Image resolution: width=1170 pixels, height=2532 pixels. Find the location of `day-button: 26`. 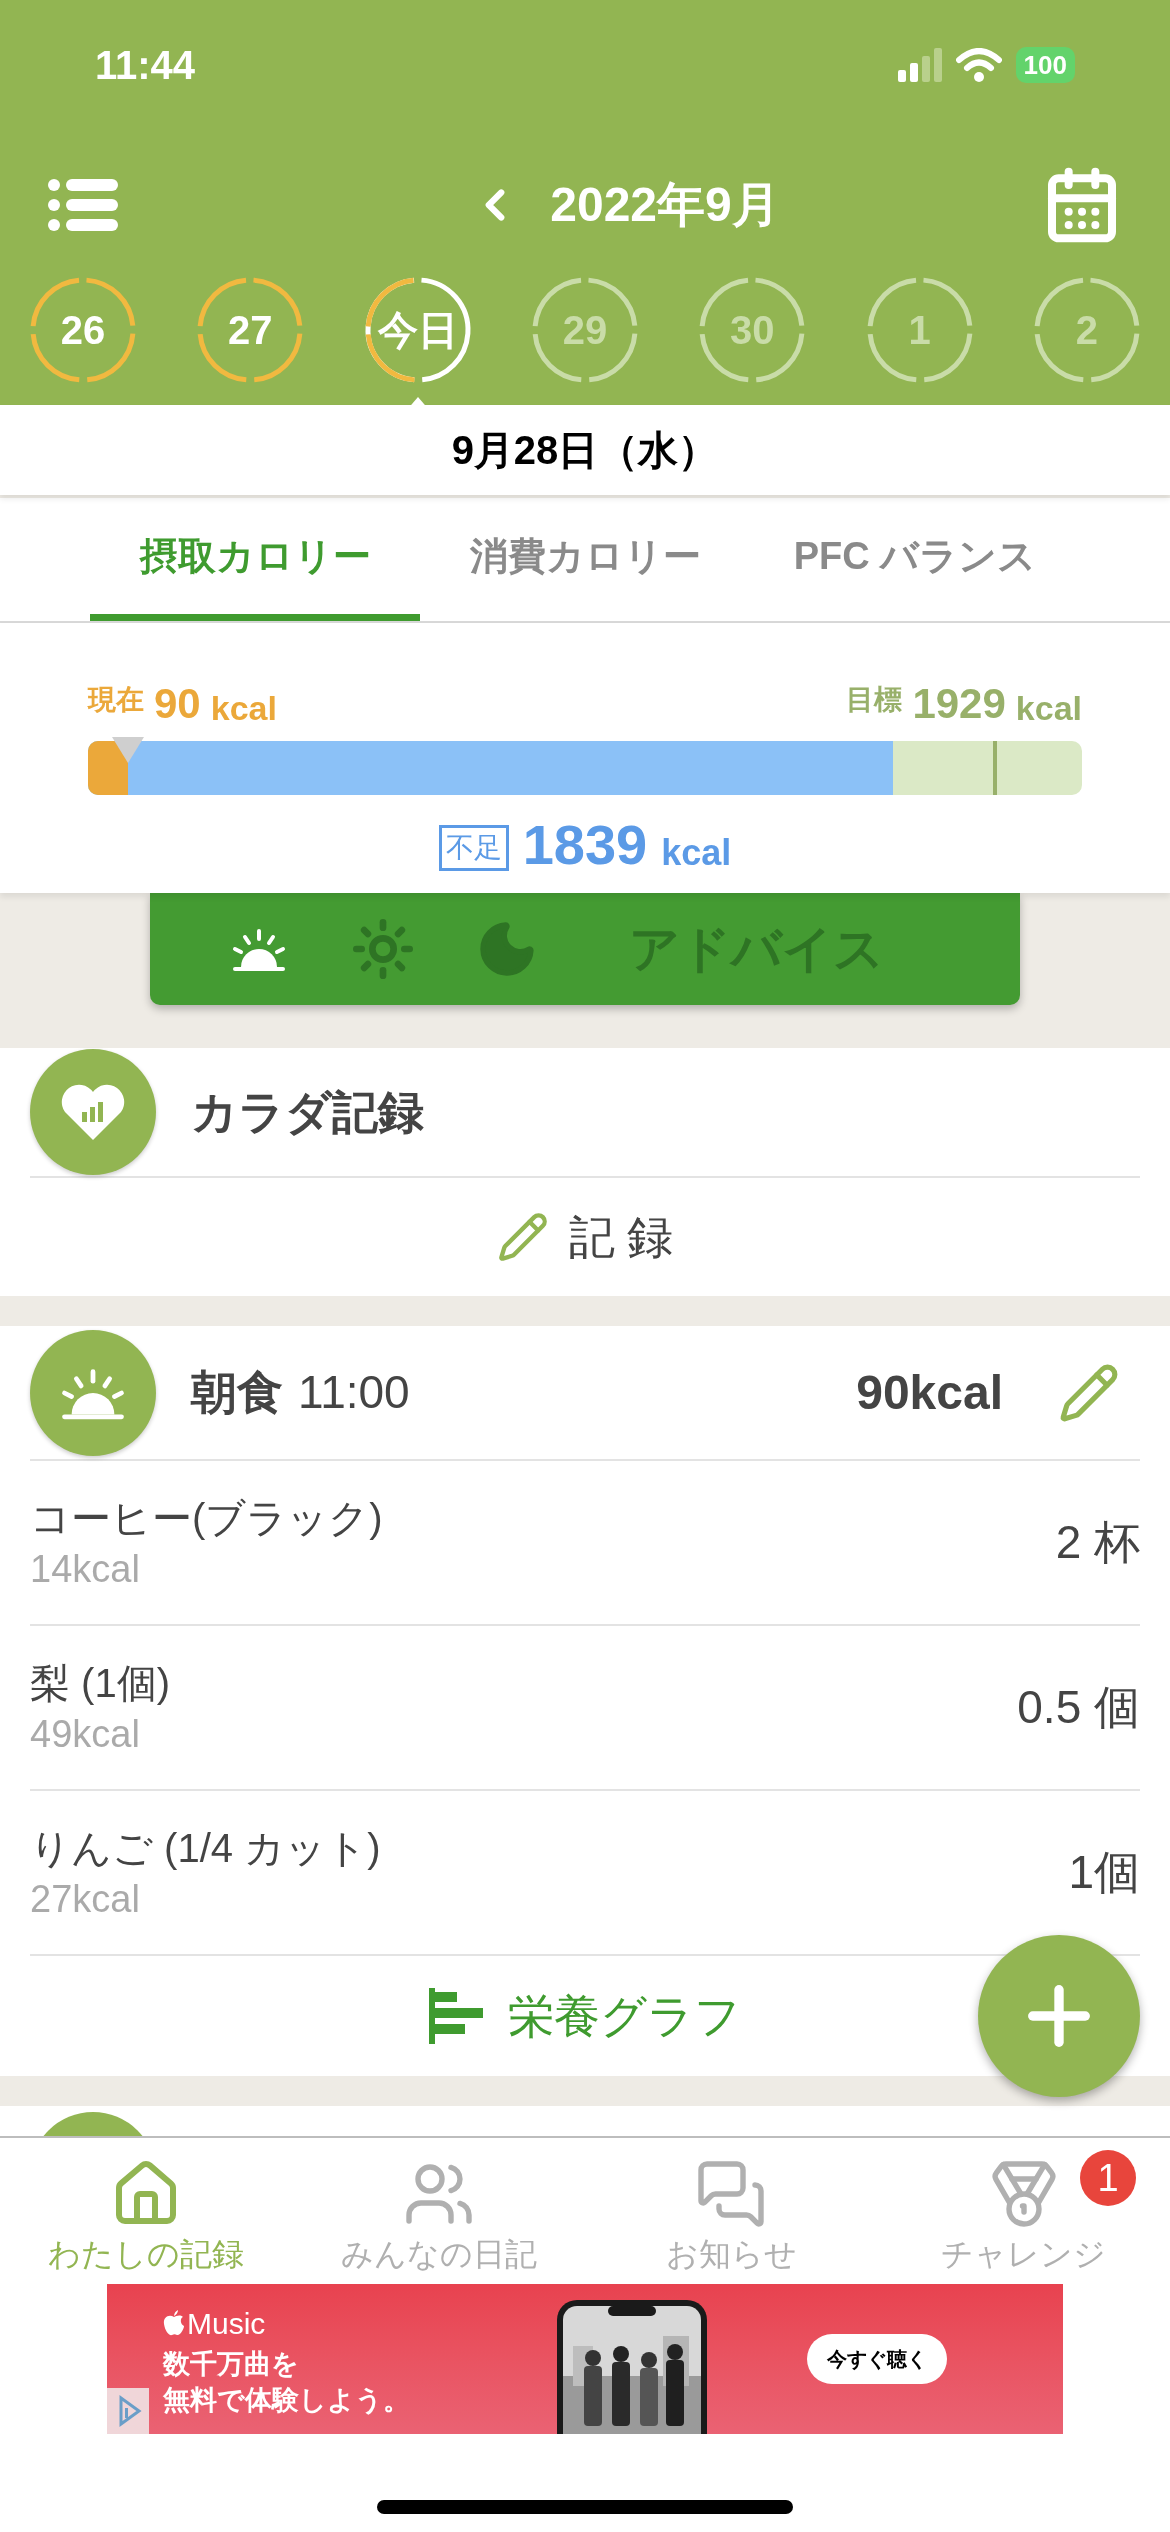

day-button: 26 is located at coordinates (83, 330).